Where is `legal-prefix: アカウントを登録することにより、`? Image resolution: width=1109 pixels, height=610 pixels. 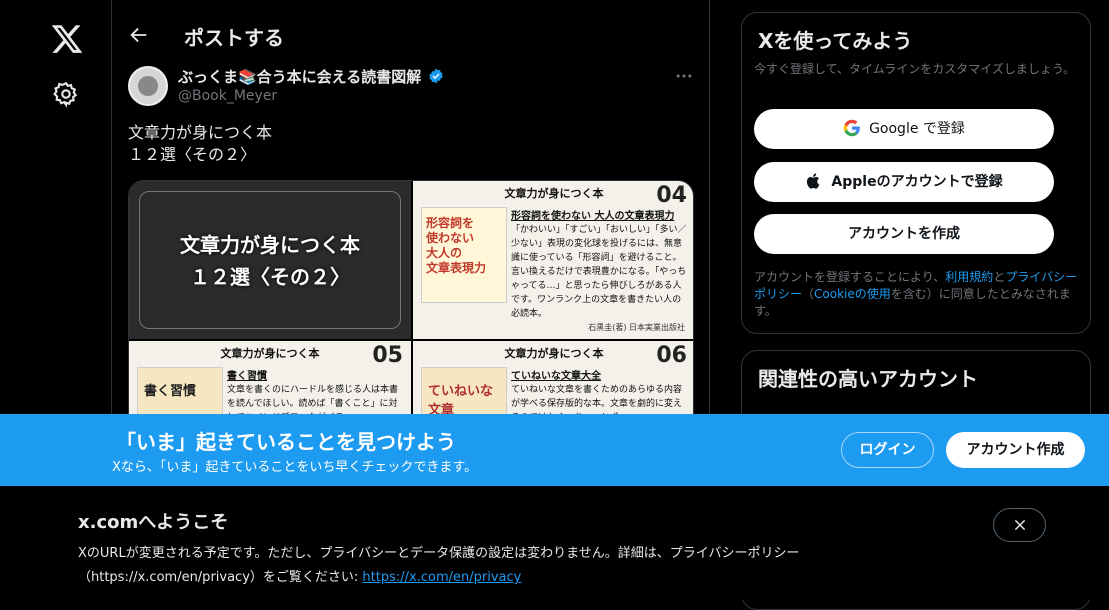 legal-prefix: アカウントを登録することにより、 is located at coordinates (850, 277).